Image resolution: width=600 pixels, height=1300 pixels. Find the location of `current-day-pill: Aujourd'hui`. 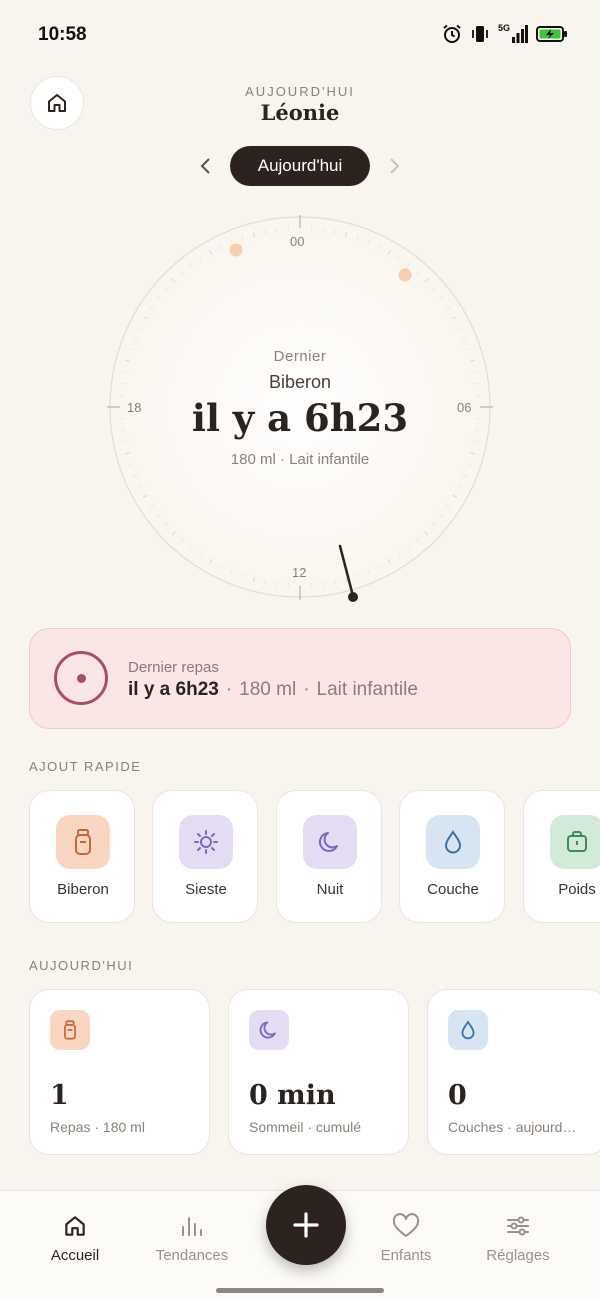

current-day-pill: Aujourd'hui is located at coordinates (300, 166).